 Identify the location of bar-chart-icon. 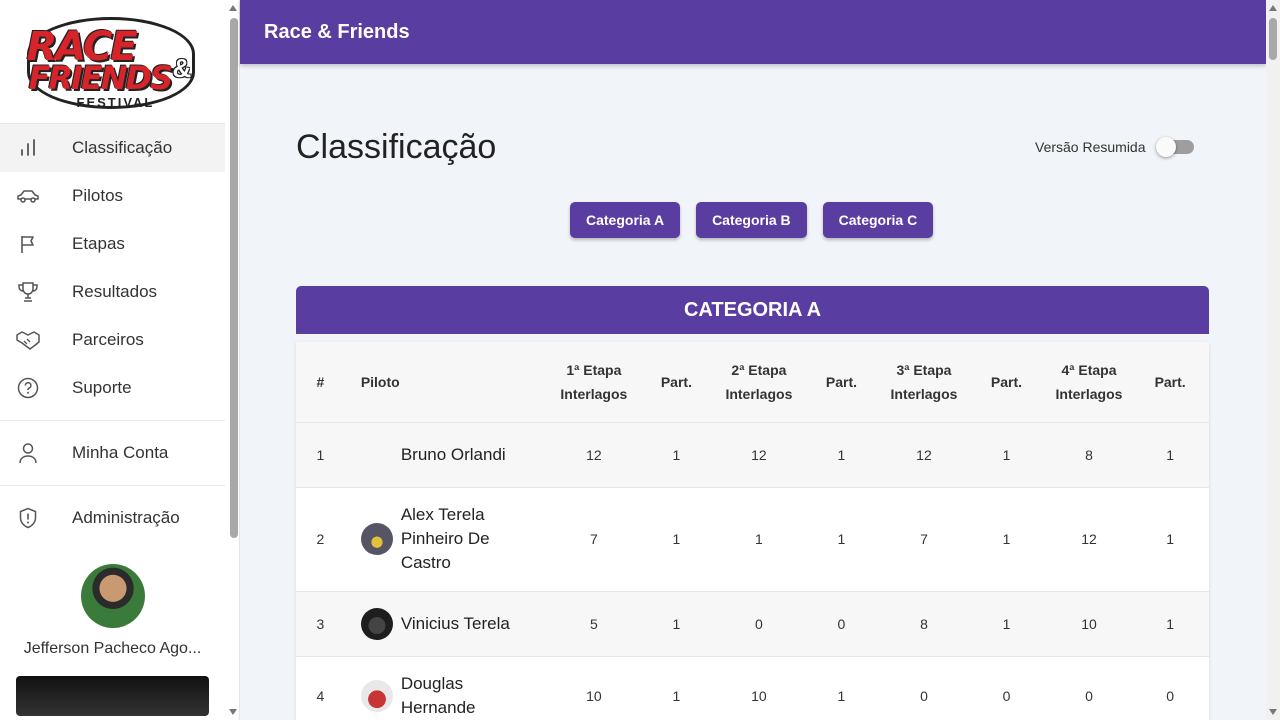
(28, 148).